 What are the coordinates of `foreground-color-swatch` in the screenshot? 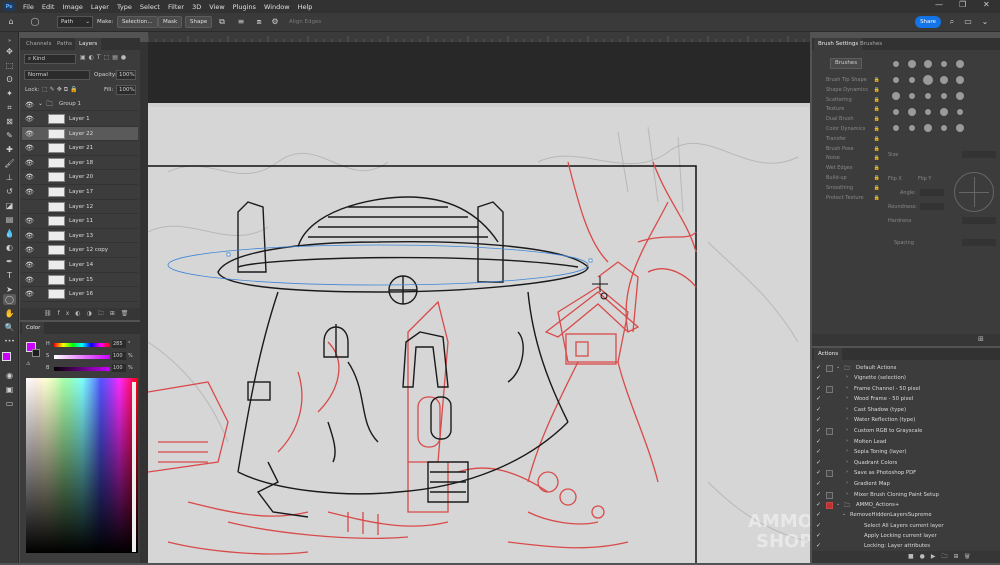 It's located at (6, 356).